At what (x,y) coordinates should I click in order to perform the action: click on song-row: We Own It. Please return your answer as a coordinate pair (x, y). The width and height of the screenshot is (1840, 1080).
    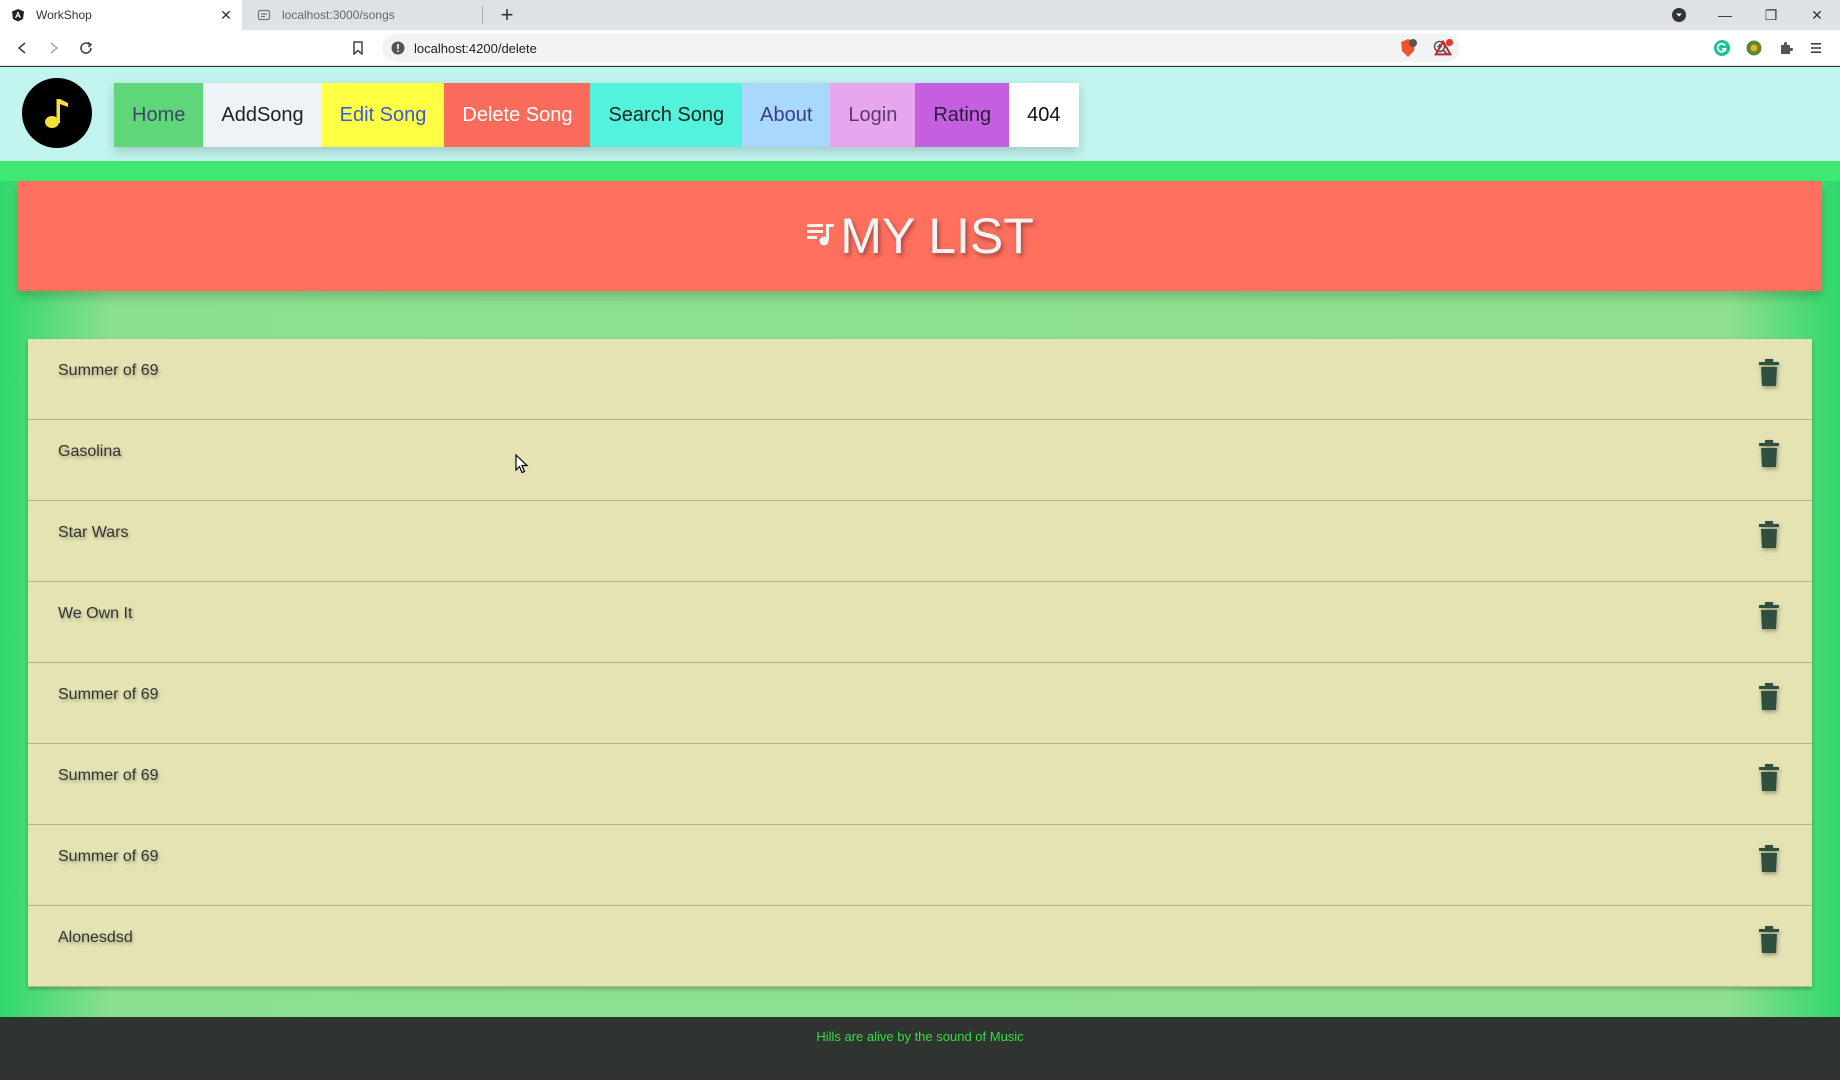
    Looking at the image, I should click on (920, 622).